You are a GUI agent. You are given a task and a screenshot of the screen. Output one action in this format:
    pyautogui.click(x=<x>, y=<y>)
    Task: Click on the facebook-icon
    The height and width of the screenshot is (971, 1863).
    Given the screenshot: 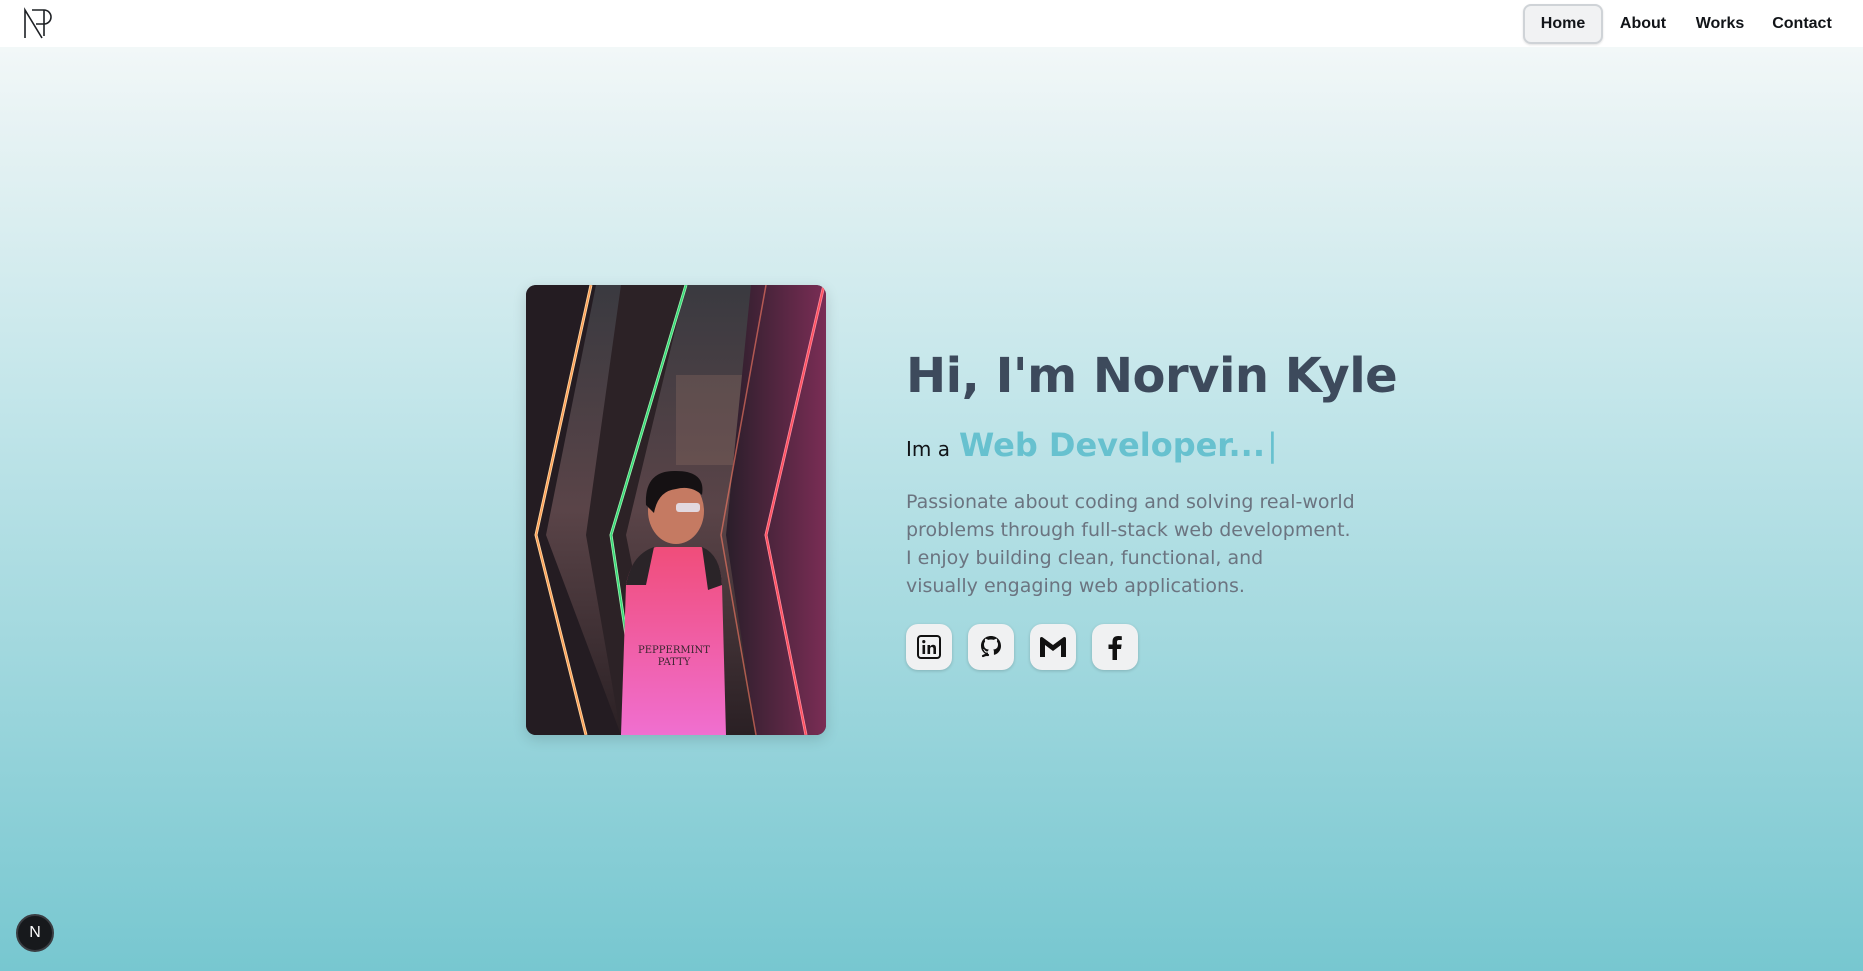 What is the action you would take?
    pyautogui.click(x=1115, y=648)
    